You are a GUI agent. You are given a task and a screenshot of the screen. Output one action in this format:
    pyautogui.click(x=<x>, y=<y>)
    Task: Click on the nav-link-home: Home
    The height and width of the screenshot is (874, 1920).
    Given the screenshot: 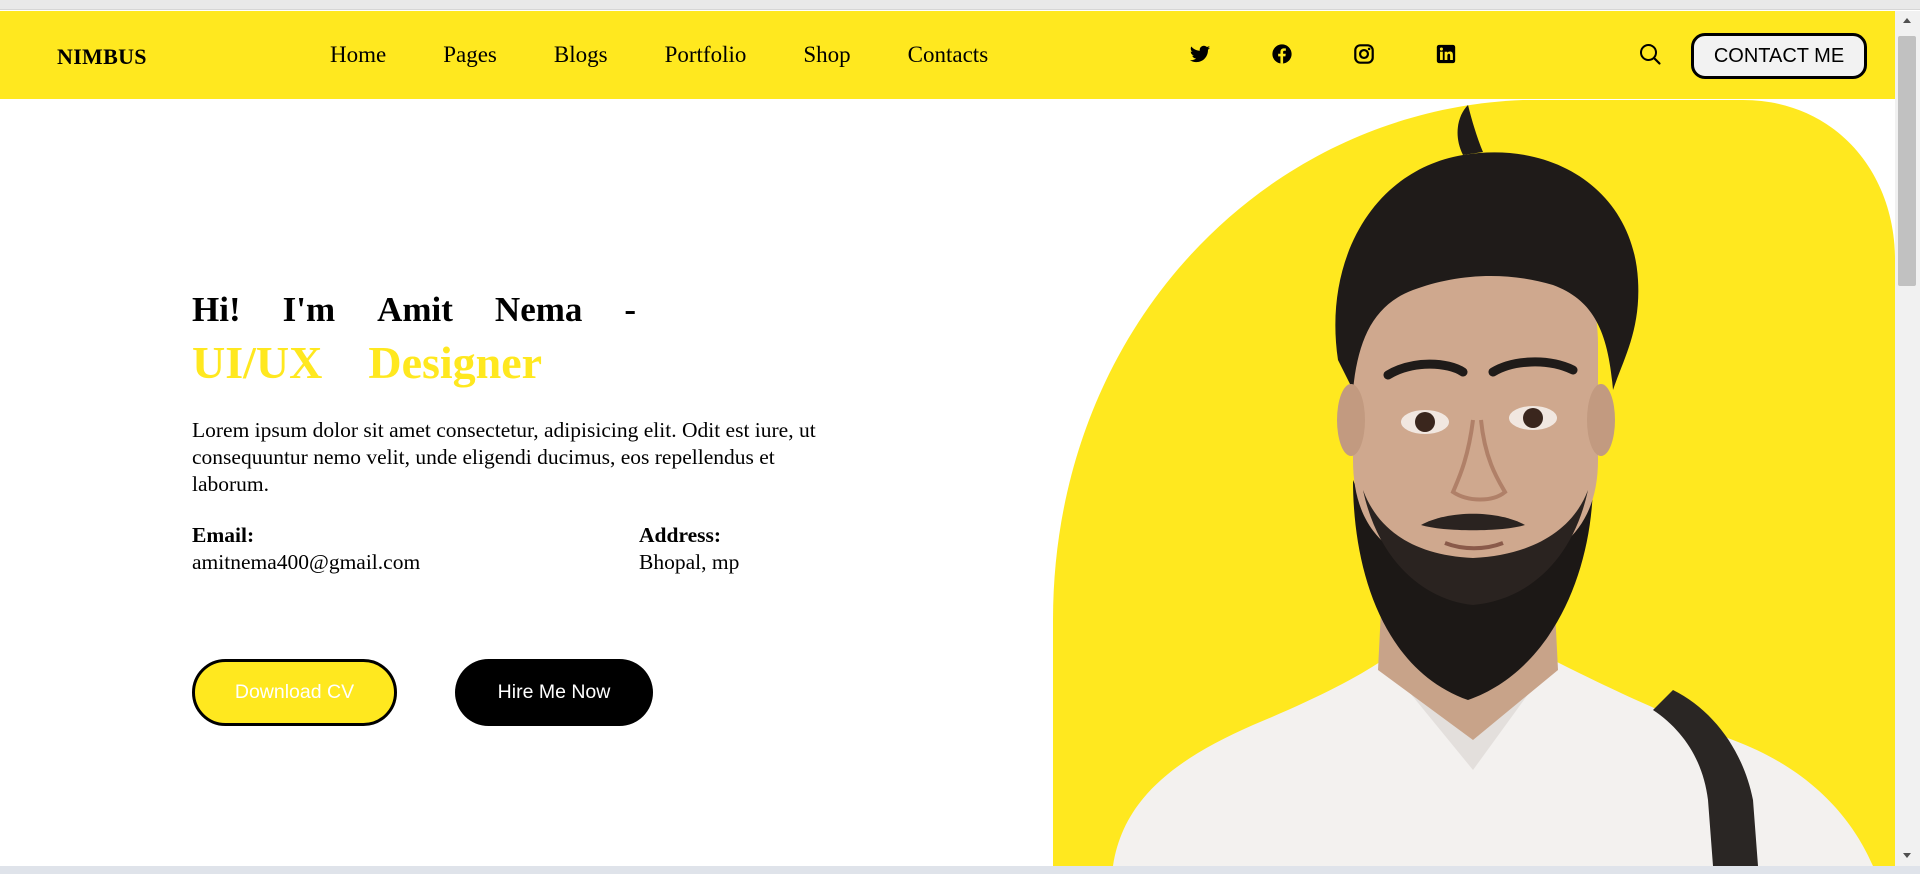 What is the action you would take?
    pyautogui.click(x=358, y=55)
    